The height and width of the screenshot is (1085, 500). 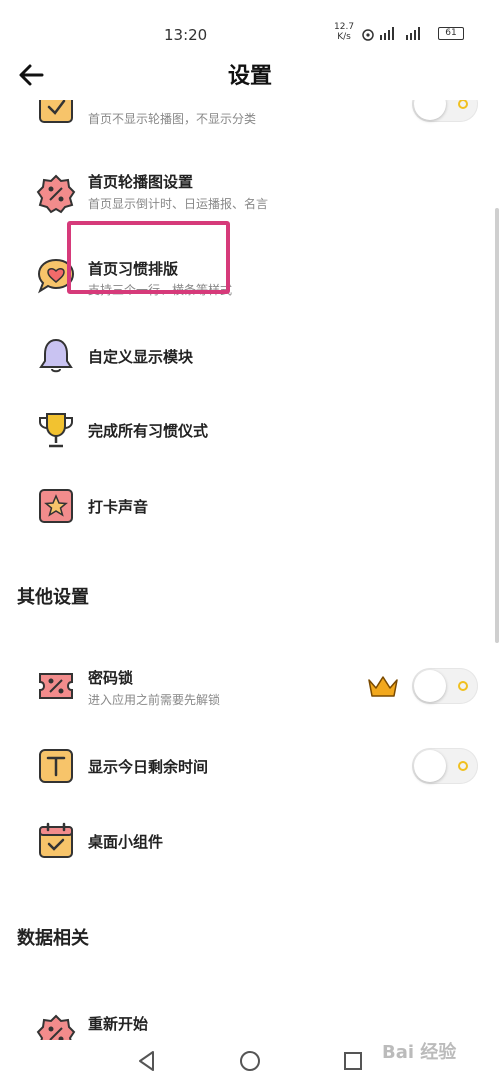 I want to click on percent-ticket-icon, so click(x=56, y=686).